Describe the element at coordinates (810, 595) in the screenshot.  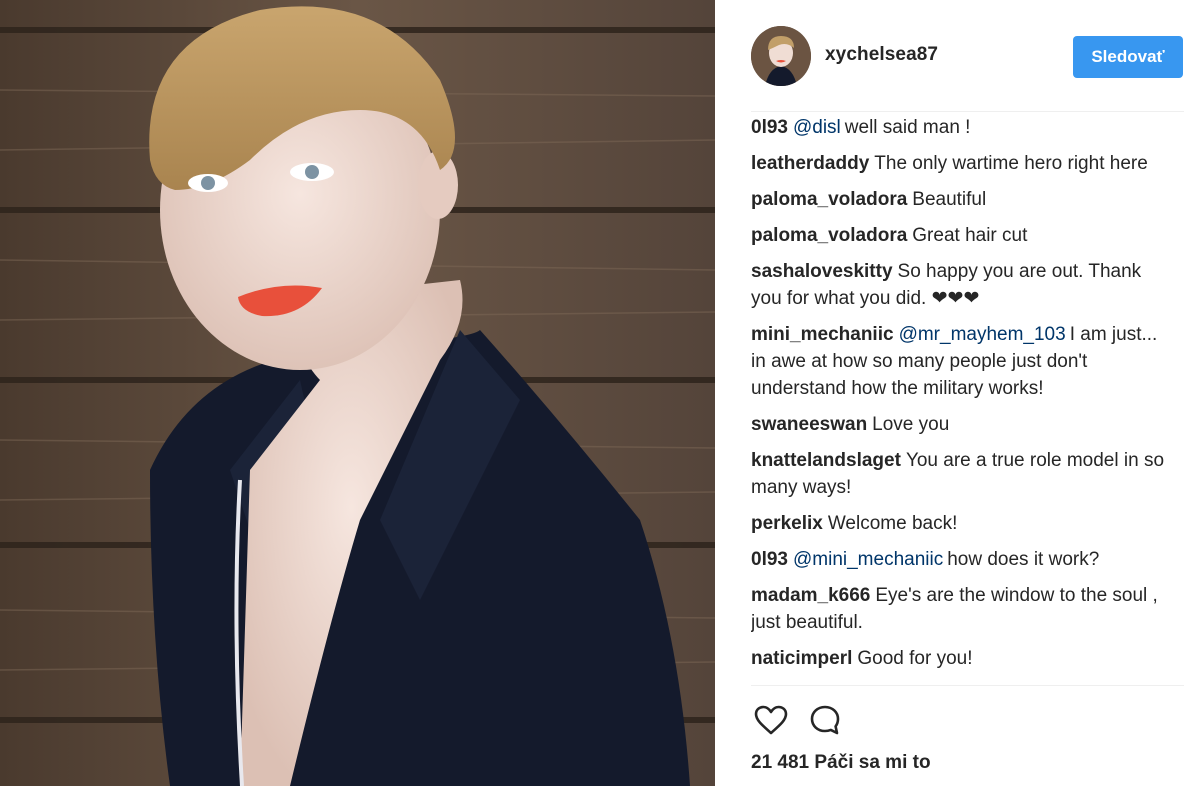
I see `comment-username: madam_k666` at that location.